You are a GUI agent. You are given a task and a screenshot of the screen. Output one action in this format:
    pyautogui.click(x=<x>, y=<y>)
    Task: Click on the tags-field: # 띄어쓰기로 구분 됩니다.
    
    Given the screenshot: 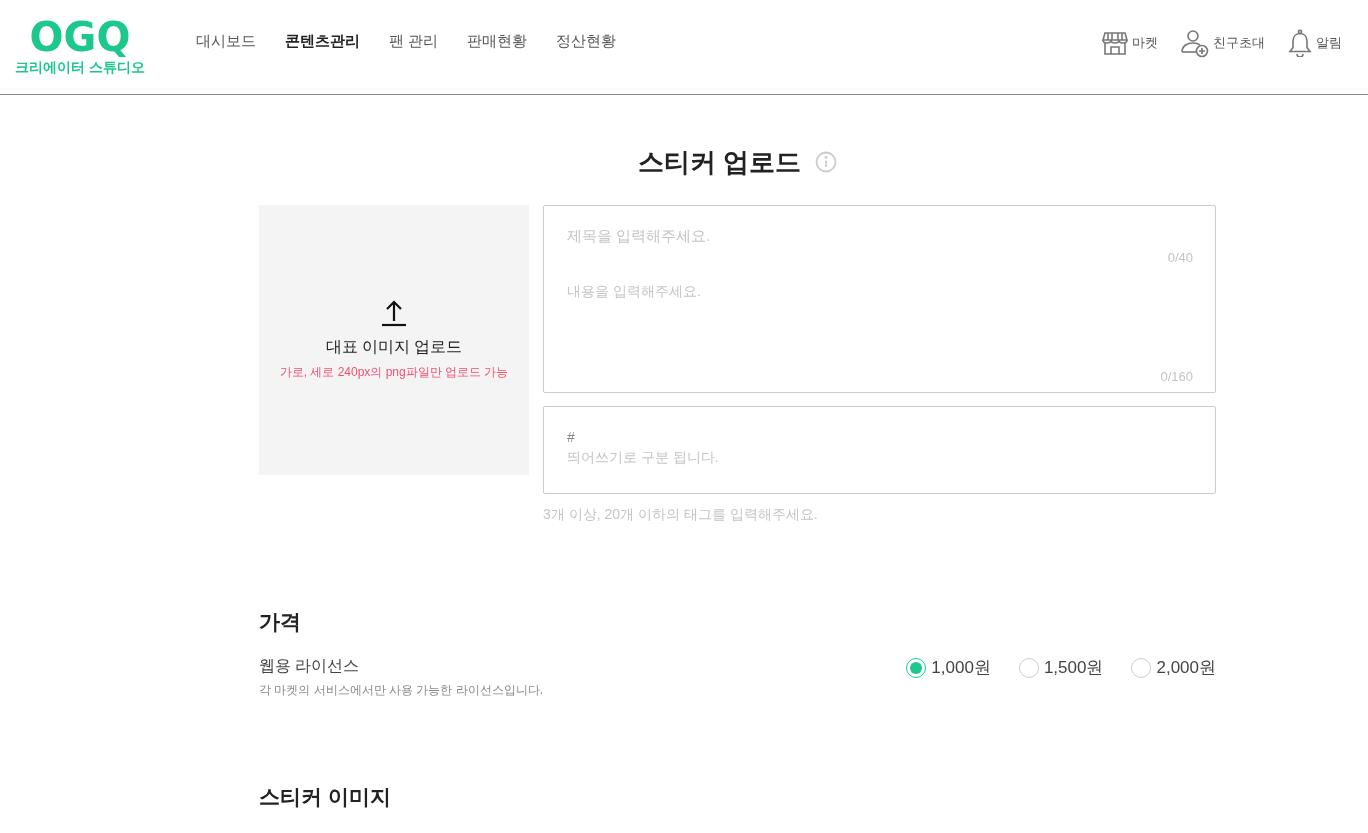 What is the action you would take?
    pyautogui.click(x=879, y=450)
    